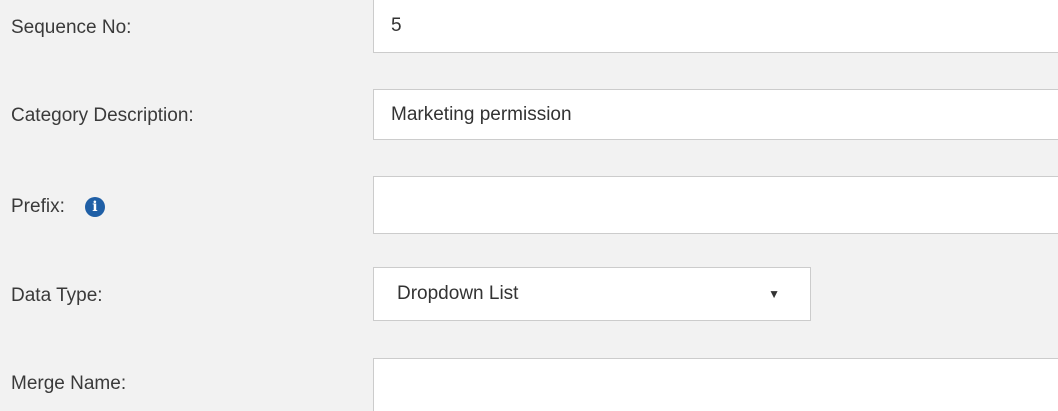 The width and height of the screenshot is (1058, 411). What do you see at coordinates (715, 114) in the screenshot?
I see `category-description-input: Marketing permission` at bounding box center [715, 114].